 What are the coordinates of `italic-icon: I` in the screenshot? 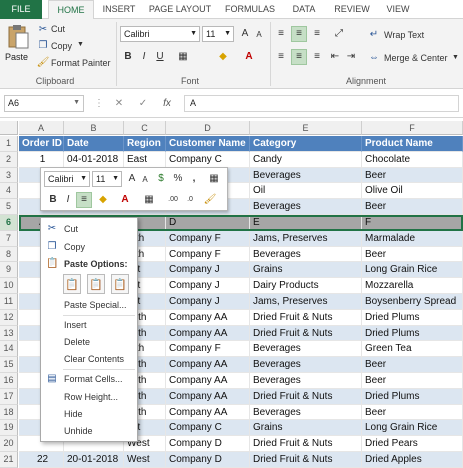 It's located at (68, 200).